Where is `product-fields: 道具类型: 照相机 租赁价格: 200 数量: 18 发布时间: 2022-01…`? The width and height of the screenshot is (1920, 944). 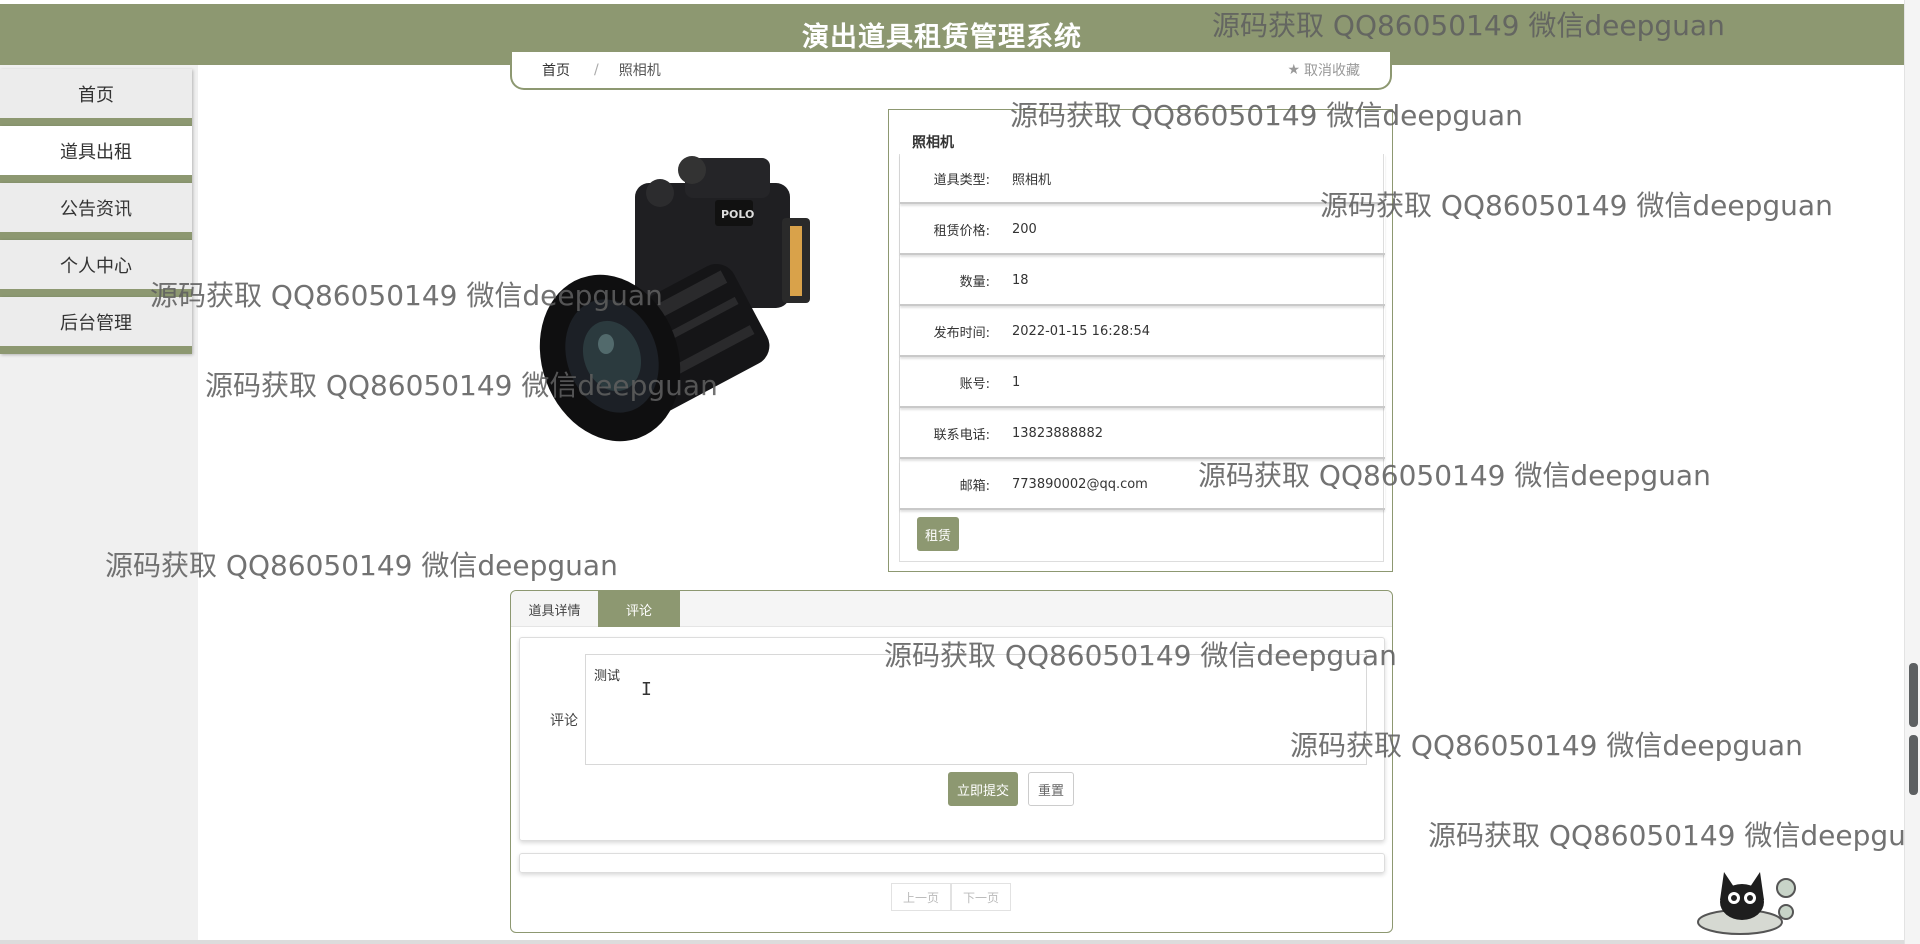
product-fields: 道具类型: 照相机 租赁价格: 200 数量: 18 发布时间: 2022-01… is located at coordinates (1142, 358).